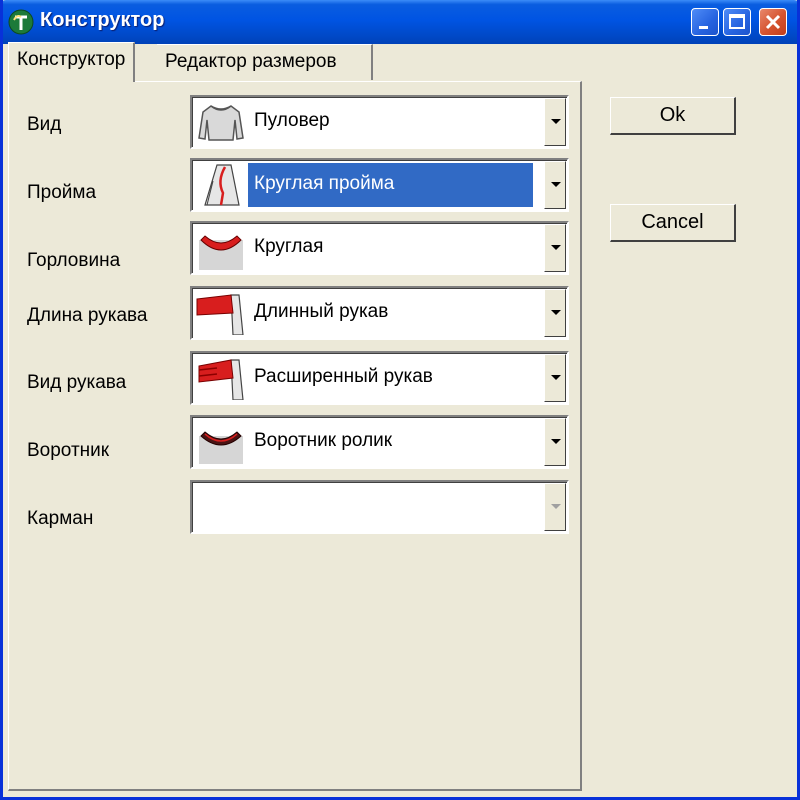 Image resolution: width=800 pixels, height=800 pixels. I want to click on armhole-value: Круглая пройма, so click(324, 183).